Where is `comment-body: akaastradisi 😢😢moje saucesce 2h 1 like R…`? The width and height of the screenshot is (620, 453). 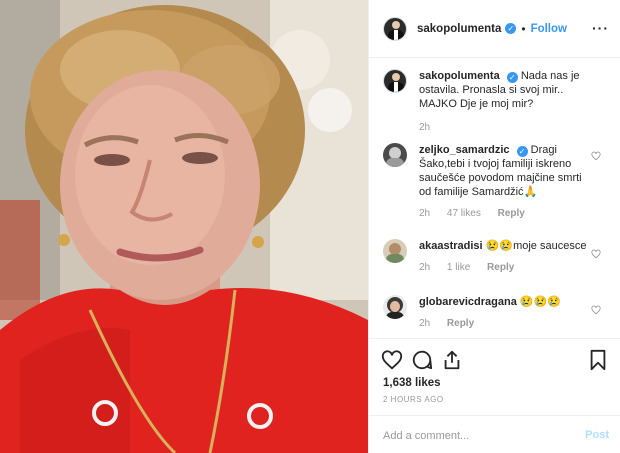 comment-body: akaastradisi 😢😢moje saucesce 2h 1 like R… is located at coordinates (506, 257).